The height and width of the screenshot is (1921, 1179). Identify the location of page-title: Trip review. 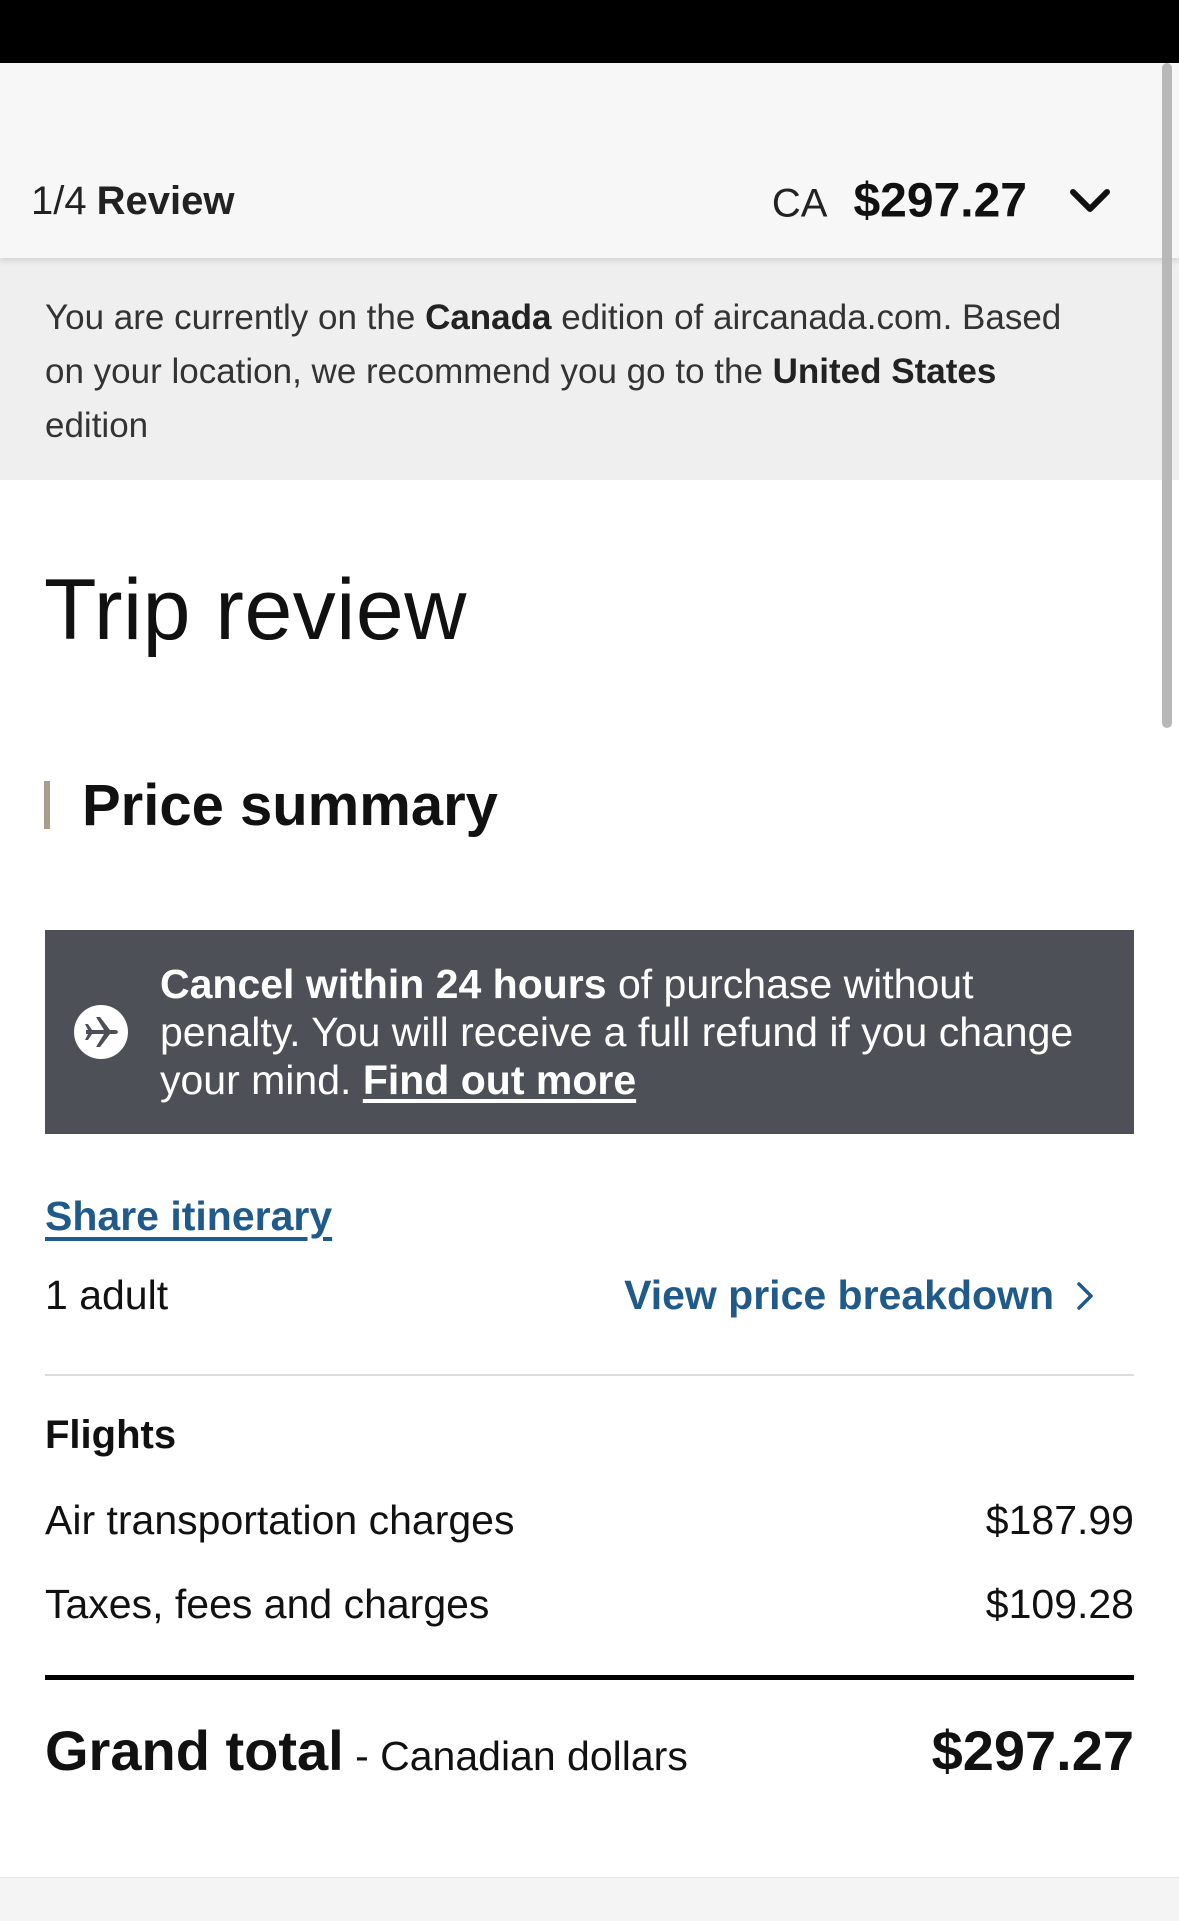
(255, 610).